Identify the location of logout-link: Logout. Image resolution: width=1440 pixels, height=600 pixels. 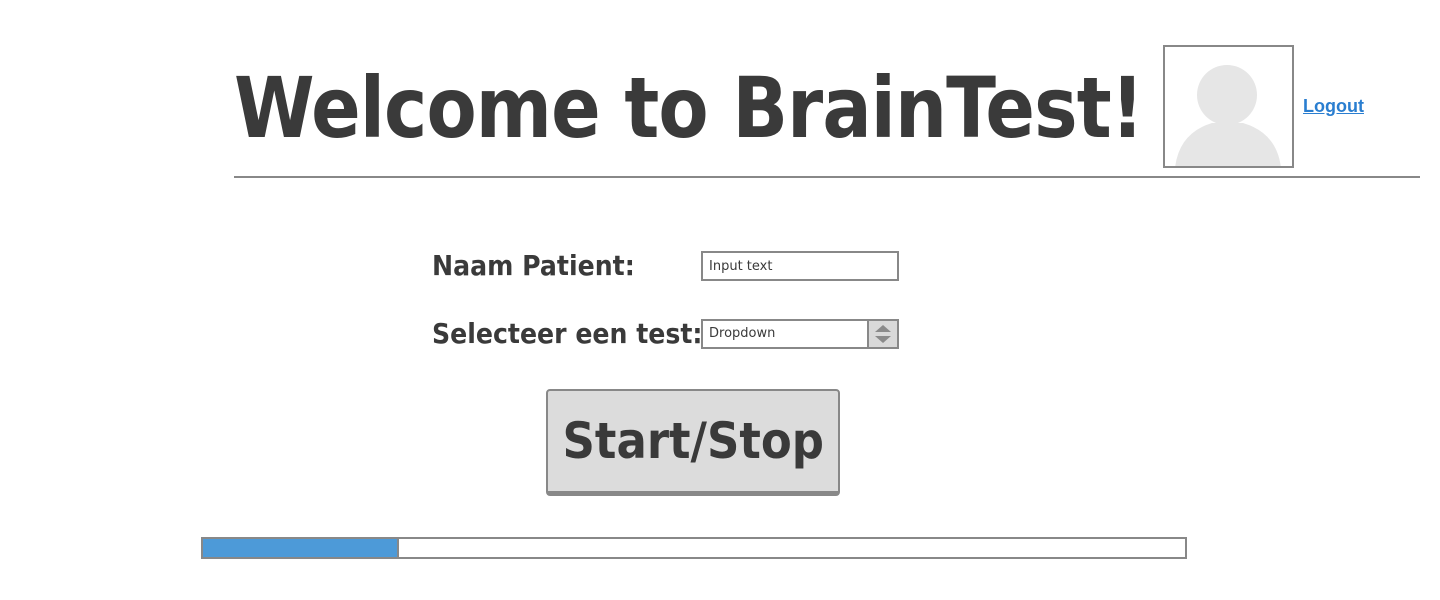
(1333, 106).